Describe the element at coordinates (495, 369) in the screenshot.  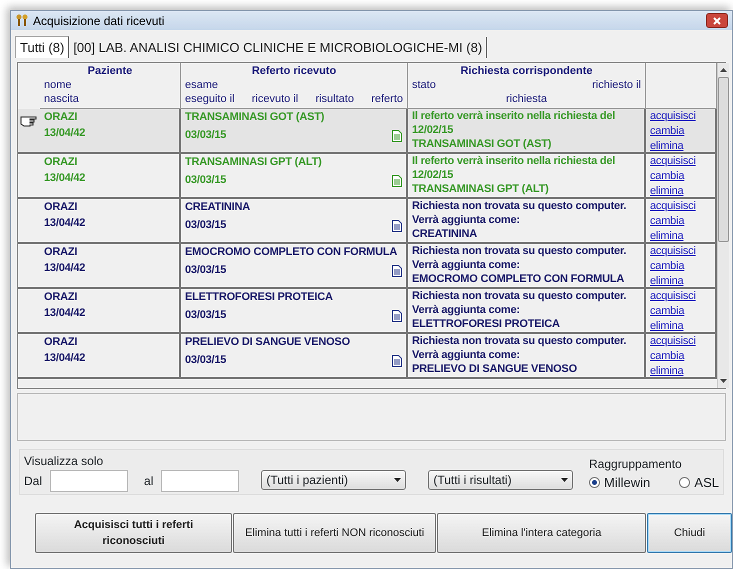
I see `request-name: PRELIEVO DI SANGUE VENOSO` at that location.